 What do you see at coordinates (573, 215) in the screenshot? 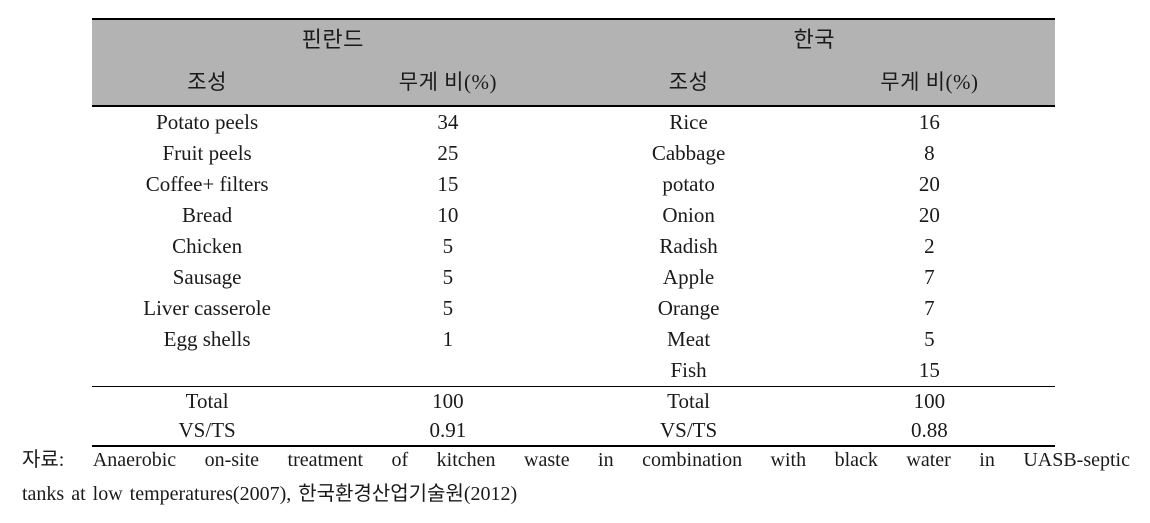
I see `table-row: Bread 10 Onion 20` at bounding box center [573, 215].